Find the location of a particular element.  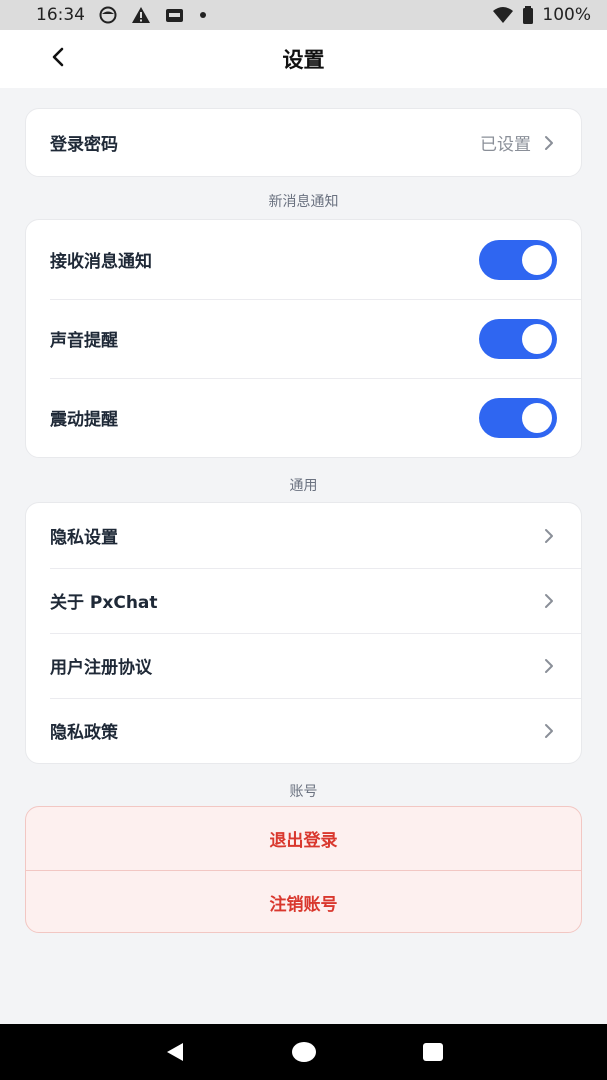

status-bar: 16:34 100% is located at coordinates (303, 15).